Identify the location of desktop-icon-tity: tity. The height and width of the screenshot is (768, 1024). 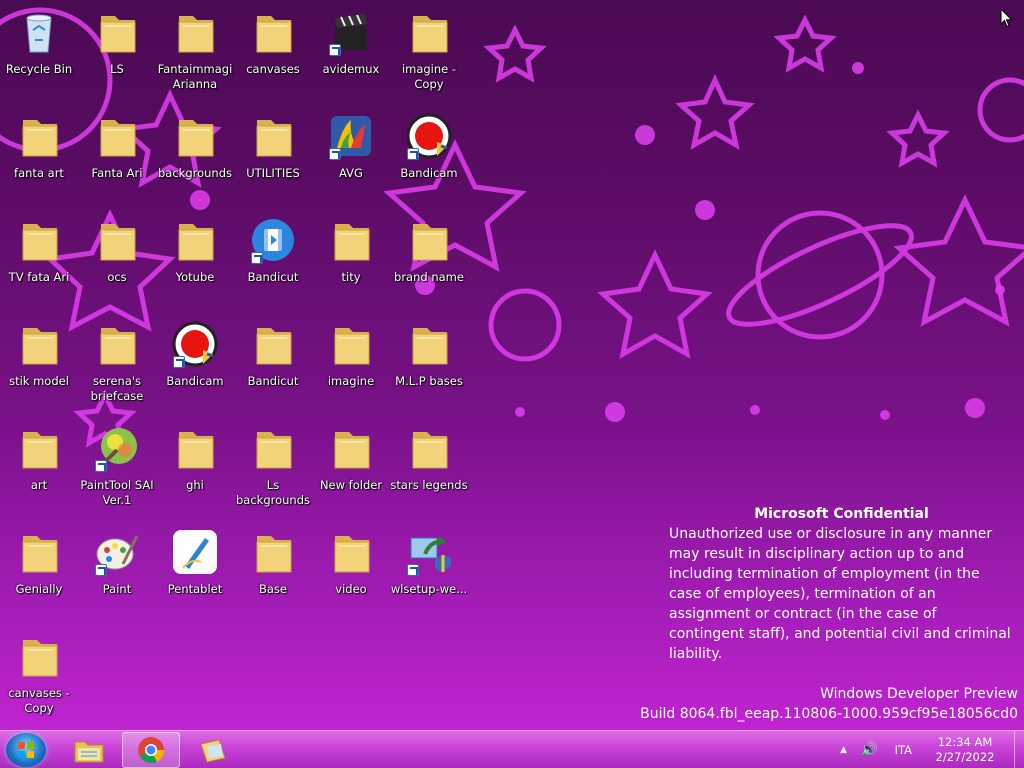
(351, 262).